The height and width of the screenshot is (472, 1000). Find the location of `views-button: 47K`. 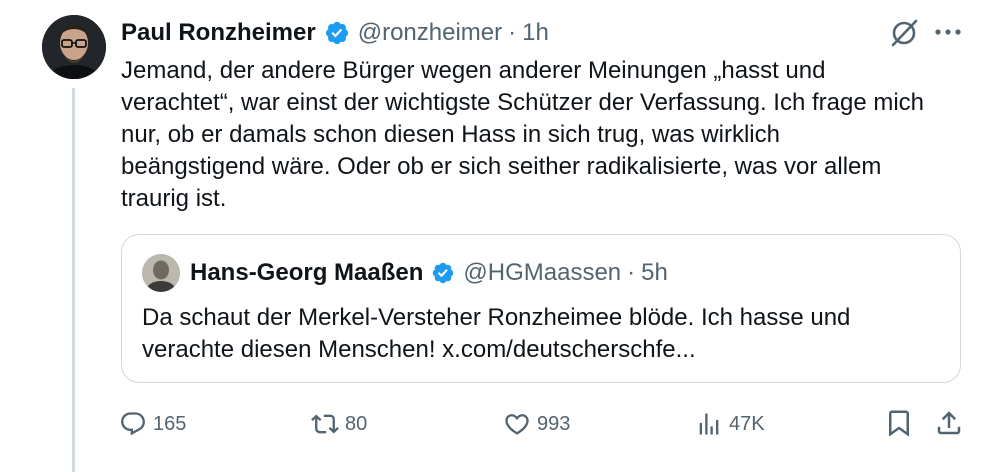

views-button: 47K is located at coordinates (730, 424).